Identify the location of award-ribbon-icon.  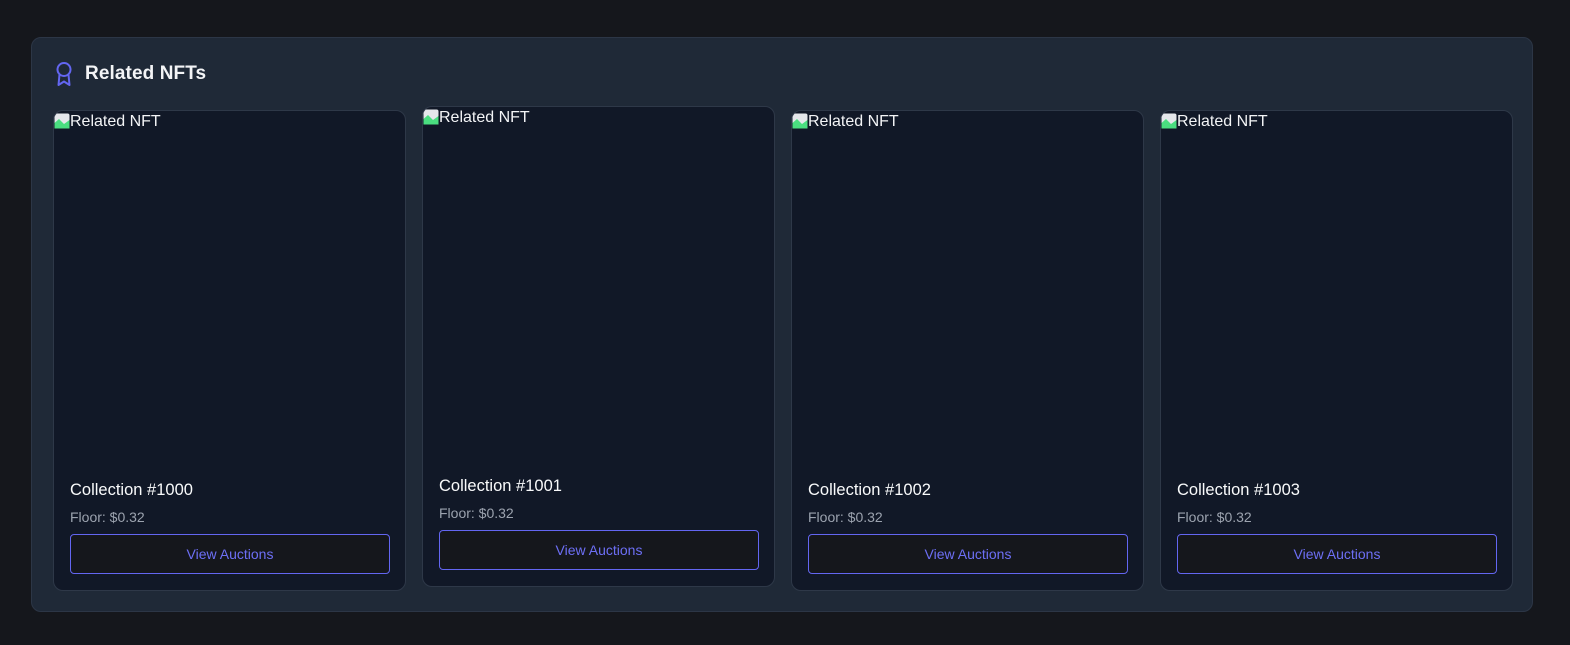
(64, 74).